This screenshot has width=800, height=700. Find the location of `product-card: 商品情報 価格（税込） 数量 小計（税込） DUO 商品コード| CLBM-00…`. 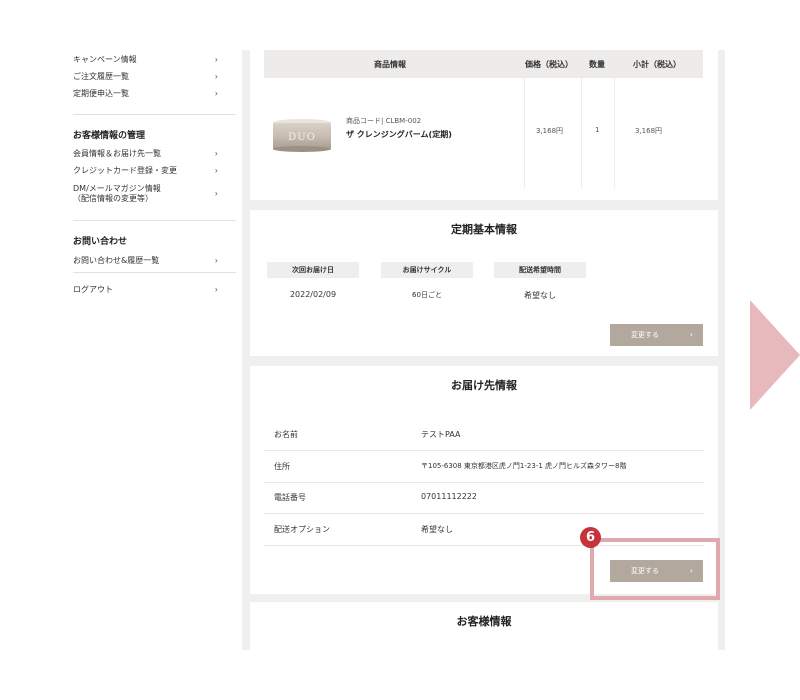

product-card: 商品情報 価格（税込） 数量 小計（税込） DUO 商品コード| CLBM-00… is located at coordinates (484, 125).